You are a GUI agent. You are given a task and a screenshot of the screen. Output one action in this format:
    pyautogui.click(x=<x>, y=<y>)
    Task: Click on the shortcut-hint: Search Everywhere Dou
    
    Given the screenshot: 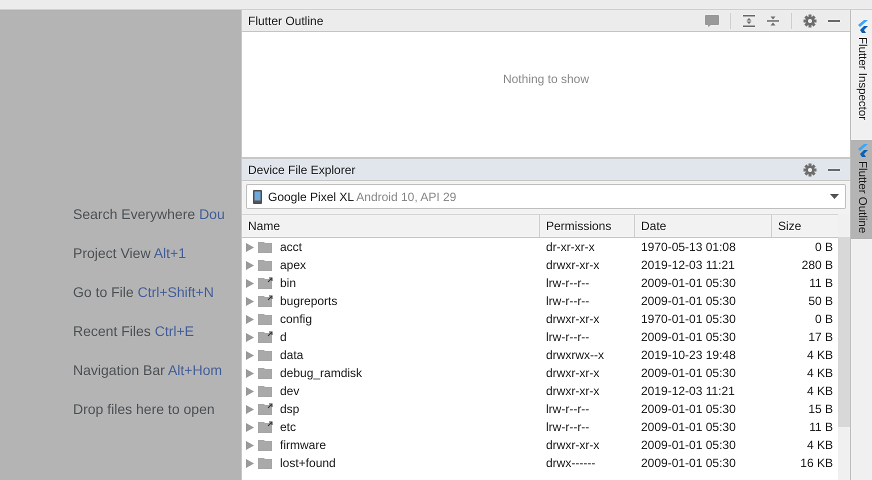 What is the action you would take?
    pyautogui.click(x=149, y=214)
    